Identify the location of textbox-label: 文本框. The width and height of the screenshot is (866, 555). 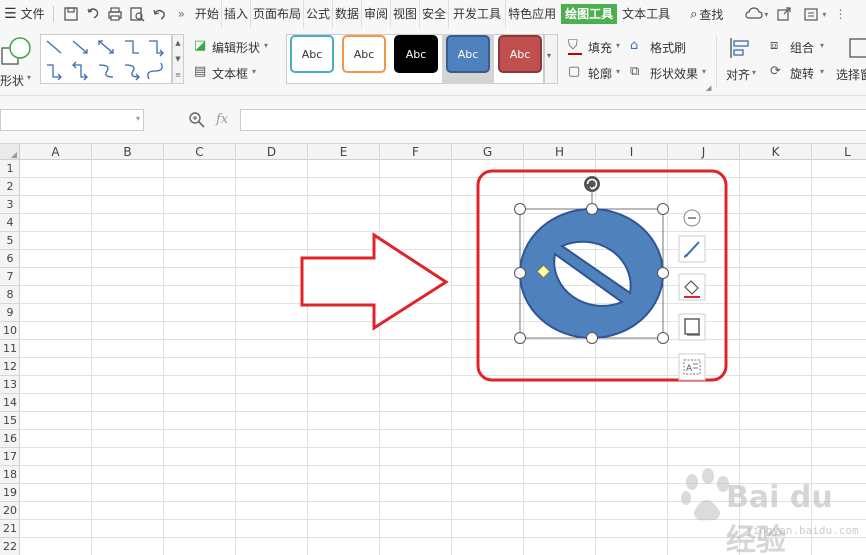
(230, 73).